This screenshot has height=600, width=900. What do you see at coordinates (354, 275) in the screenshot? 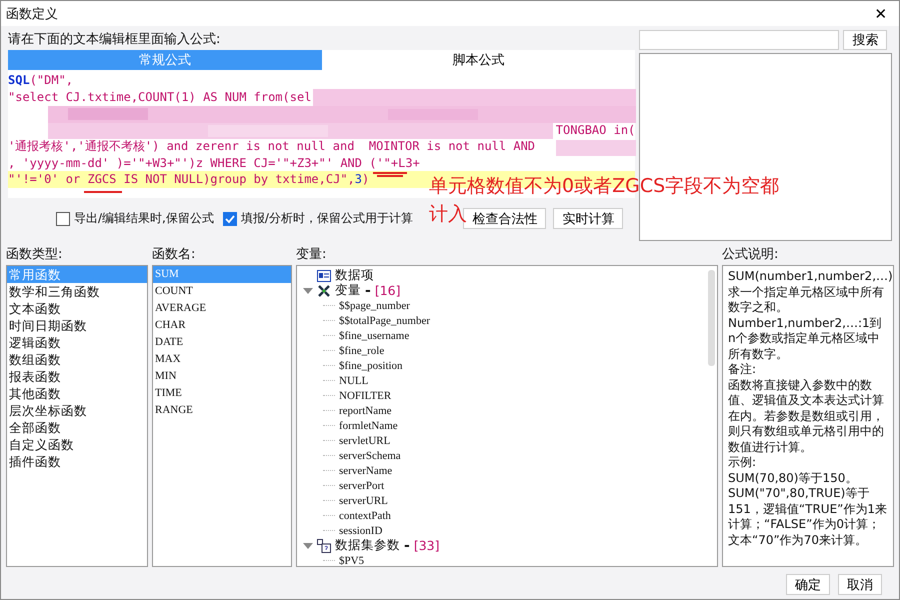
I see `tree-item: 数据项` at bounding box center [354, 275].